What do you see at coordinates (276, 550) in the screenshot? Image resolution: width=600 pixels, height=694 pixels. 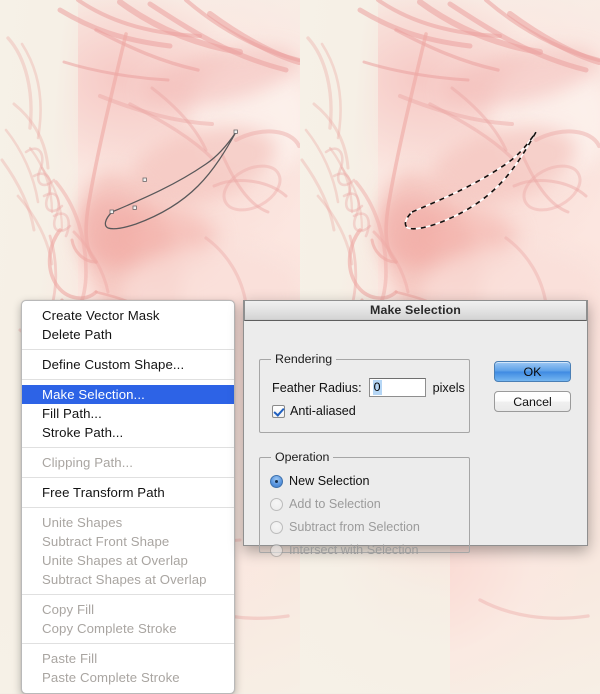 I see `radio-intersect-with-selection-indicator` at bounding box center [276, 550].